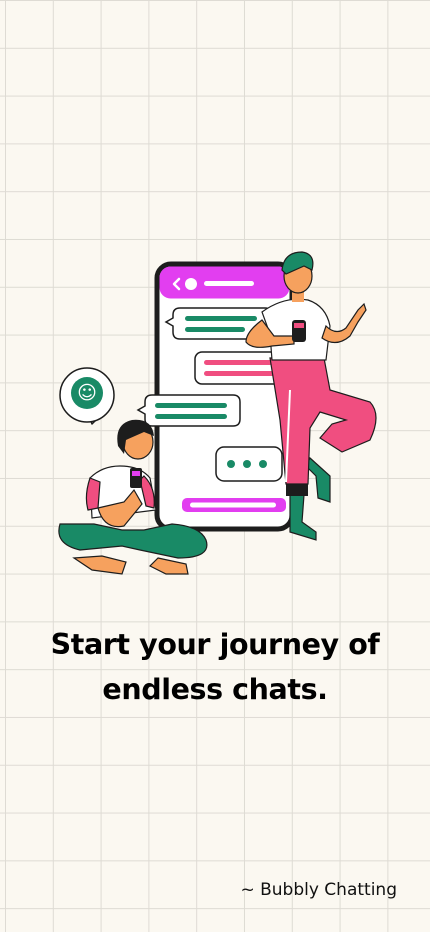  What do you see at coordinates (215, 667) in the screenshot?
I see `onboarding-headline: Start your journey of endless chats.` at bounding box center [215, 667].